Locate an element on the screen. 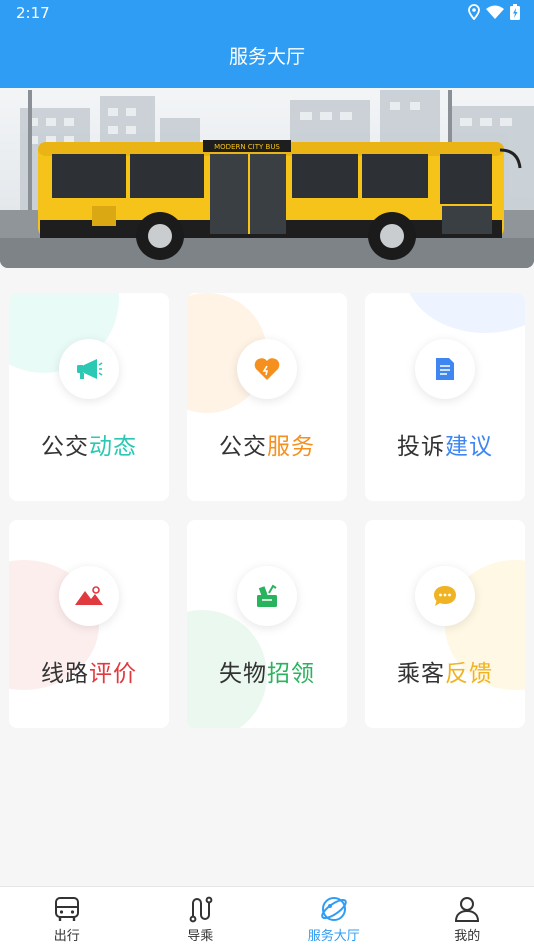 Image resolution: width=534 pixels, height=950 pixels. status-icons is located at coordinates (494, 12).